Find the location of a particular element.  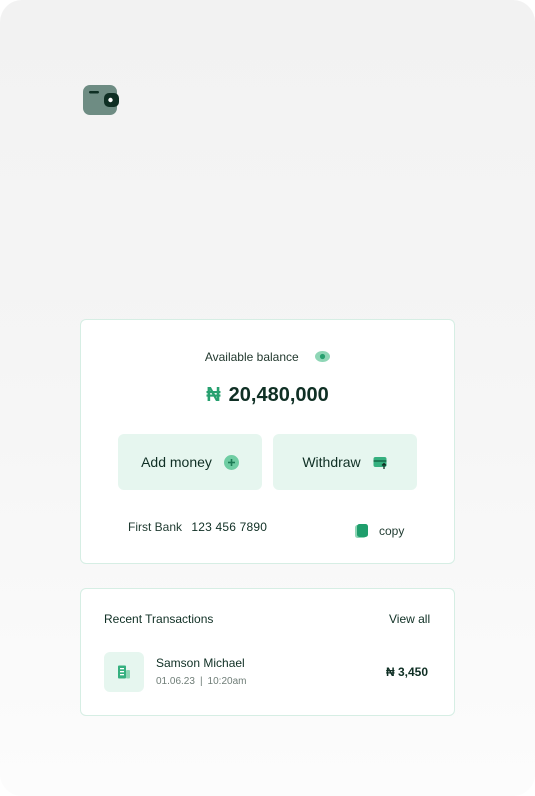

balance-amount: ₦ 20,480,000 is located at coordinates (267, 395).